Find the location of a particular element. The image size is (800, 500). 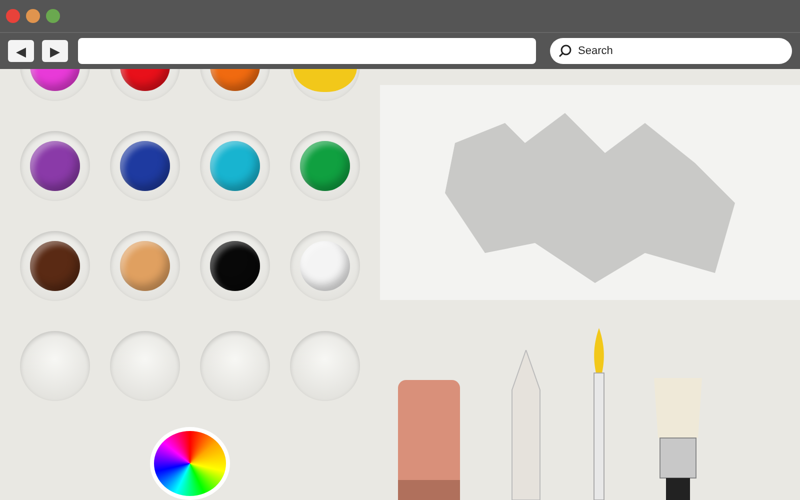

search-bar: Search is located at coordinates (671, 51).